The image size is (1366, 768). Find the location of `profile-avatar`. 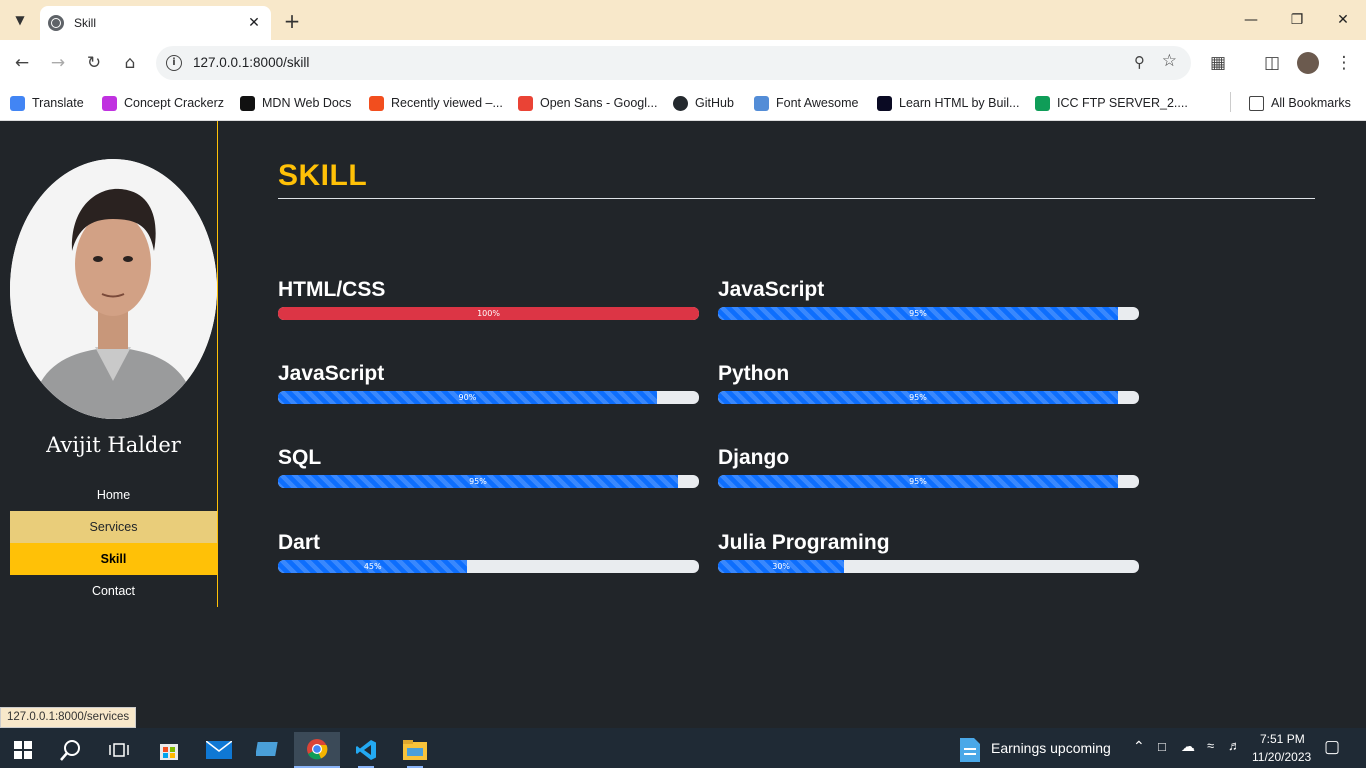

profile-avatar is located at coordinates (1308, 63).